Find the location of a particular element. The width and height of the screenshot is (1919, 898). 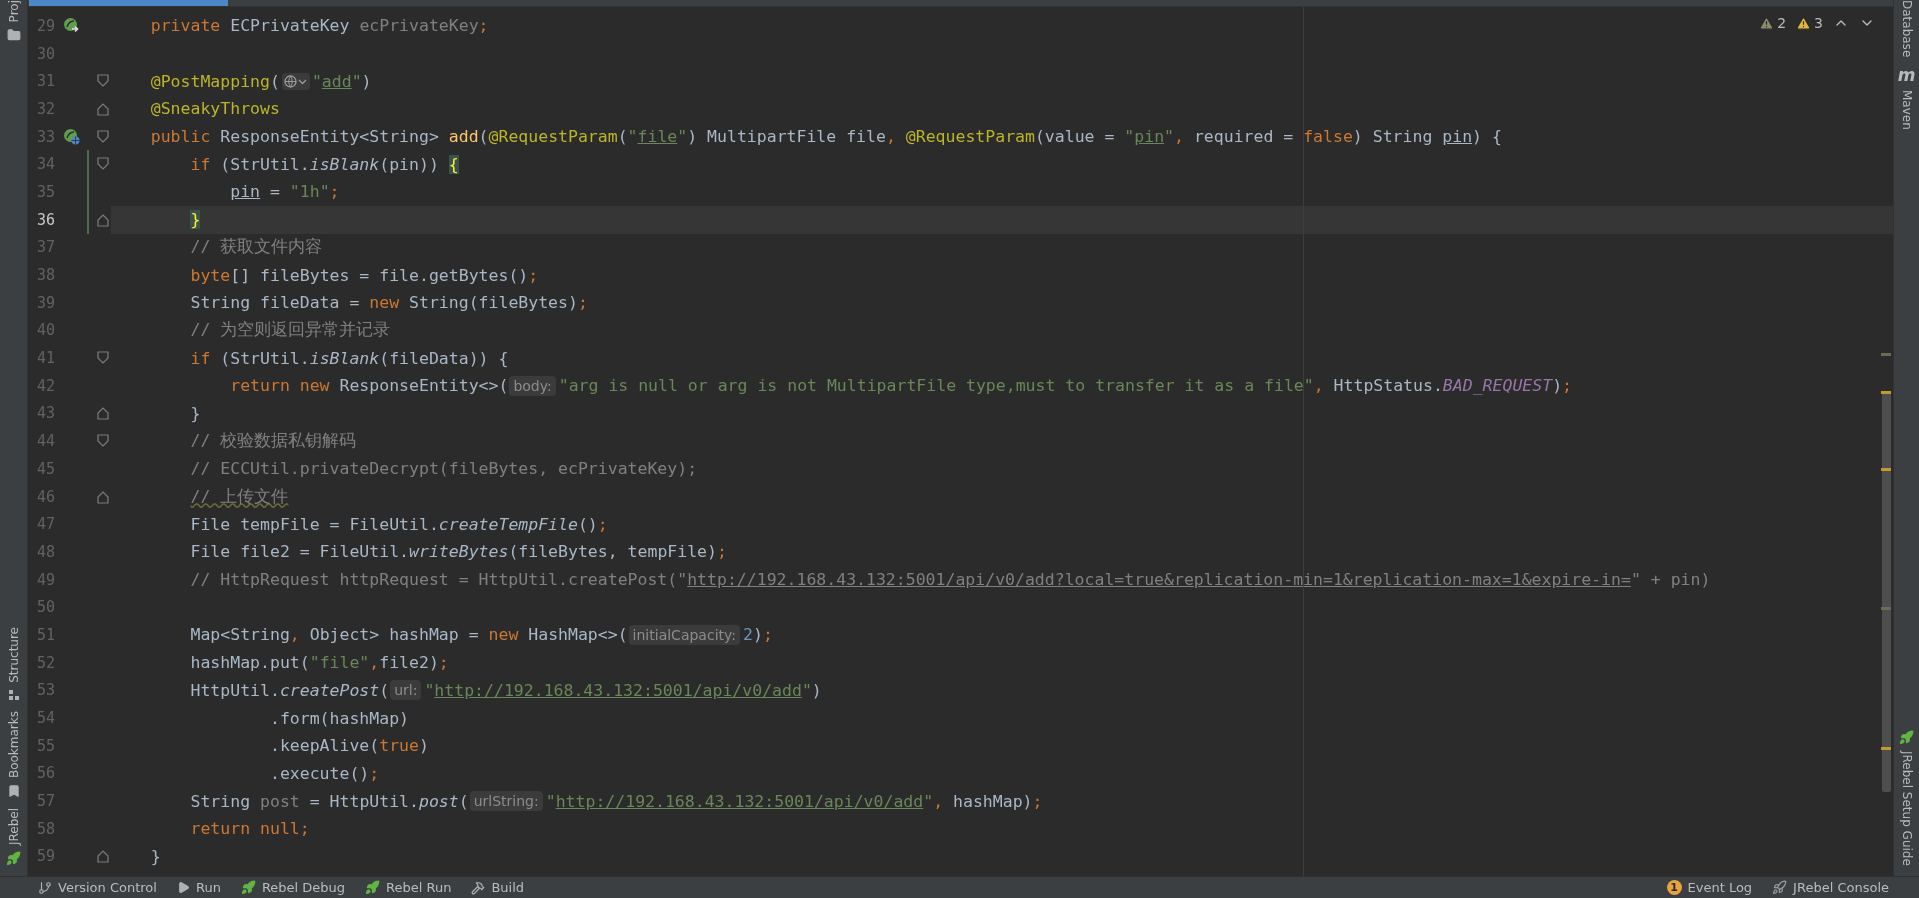

line-number: 51 is located at coordinates (46, 634).